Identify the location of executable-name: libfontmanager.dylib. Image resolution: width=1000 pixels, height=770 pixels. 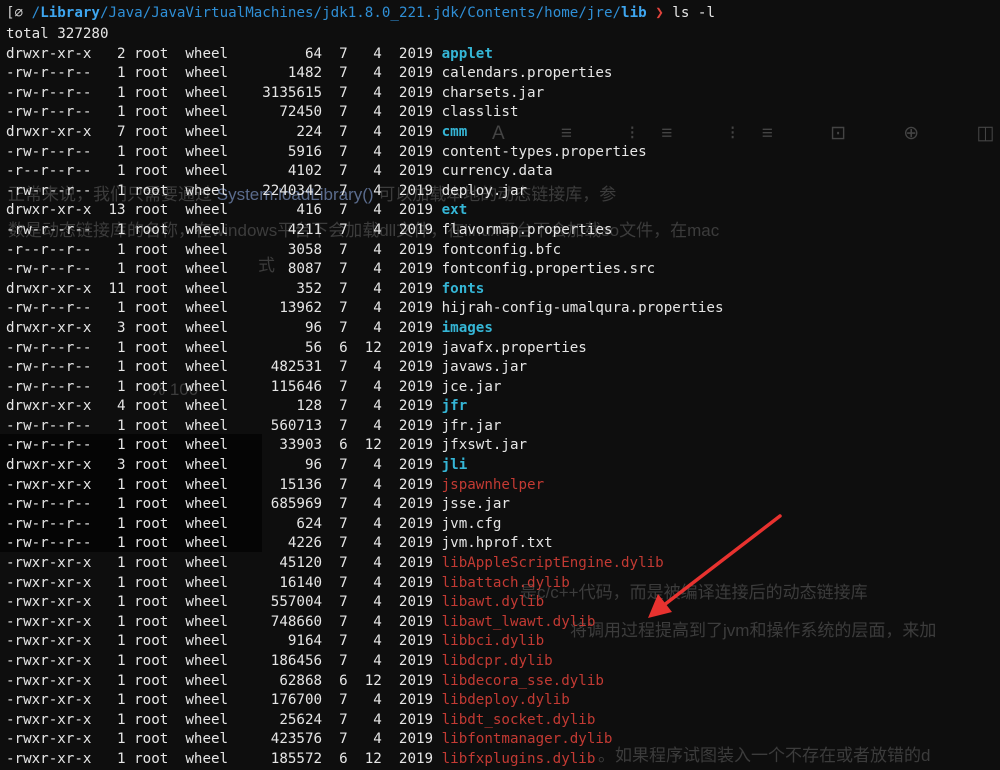
(527, 739).